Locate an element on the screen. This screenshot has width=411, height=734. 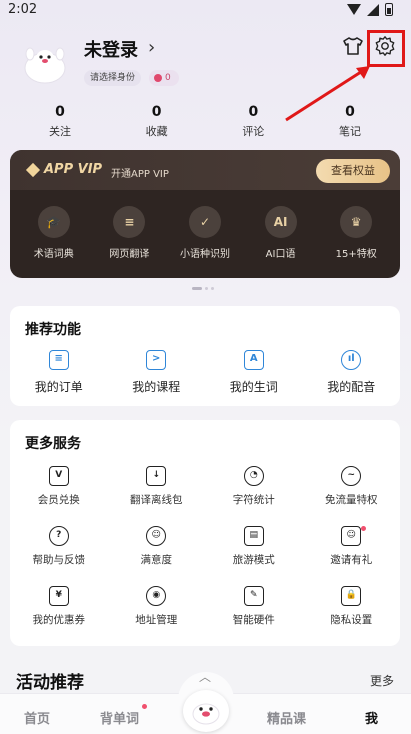
location-pin-icon: ◉ is located at coordinates (156, 596).